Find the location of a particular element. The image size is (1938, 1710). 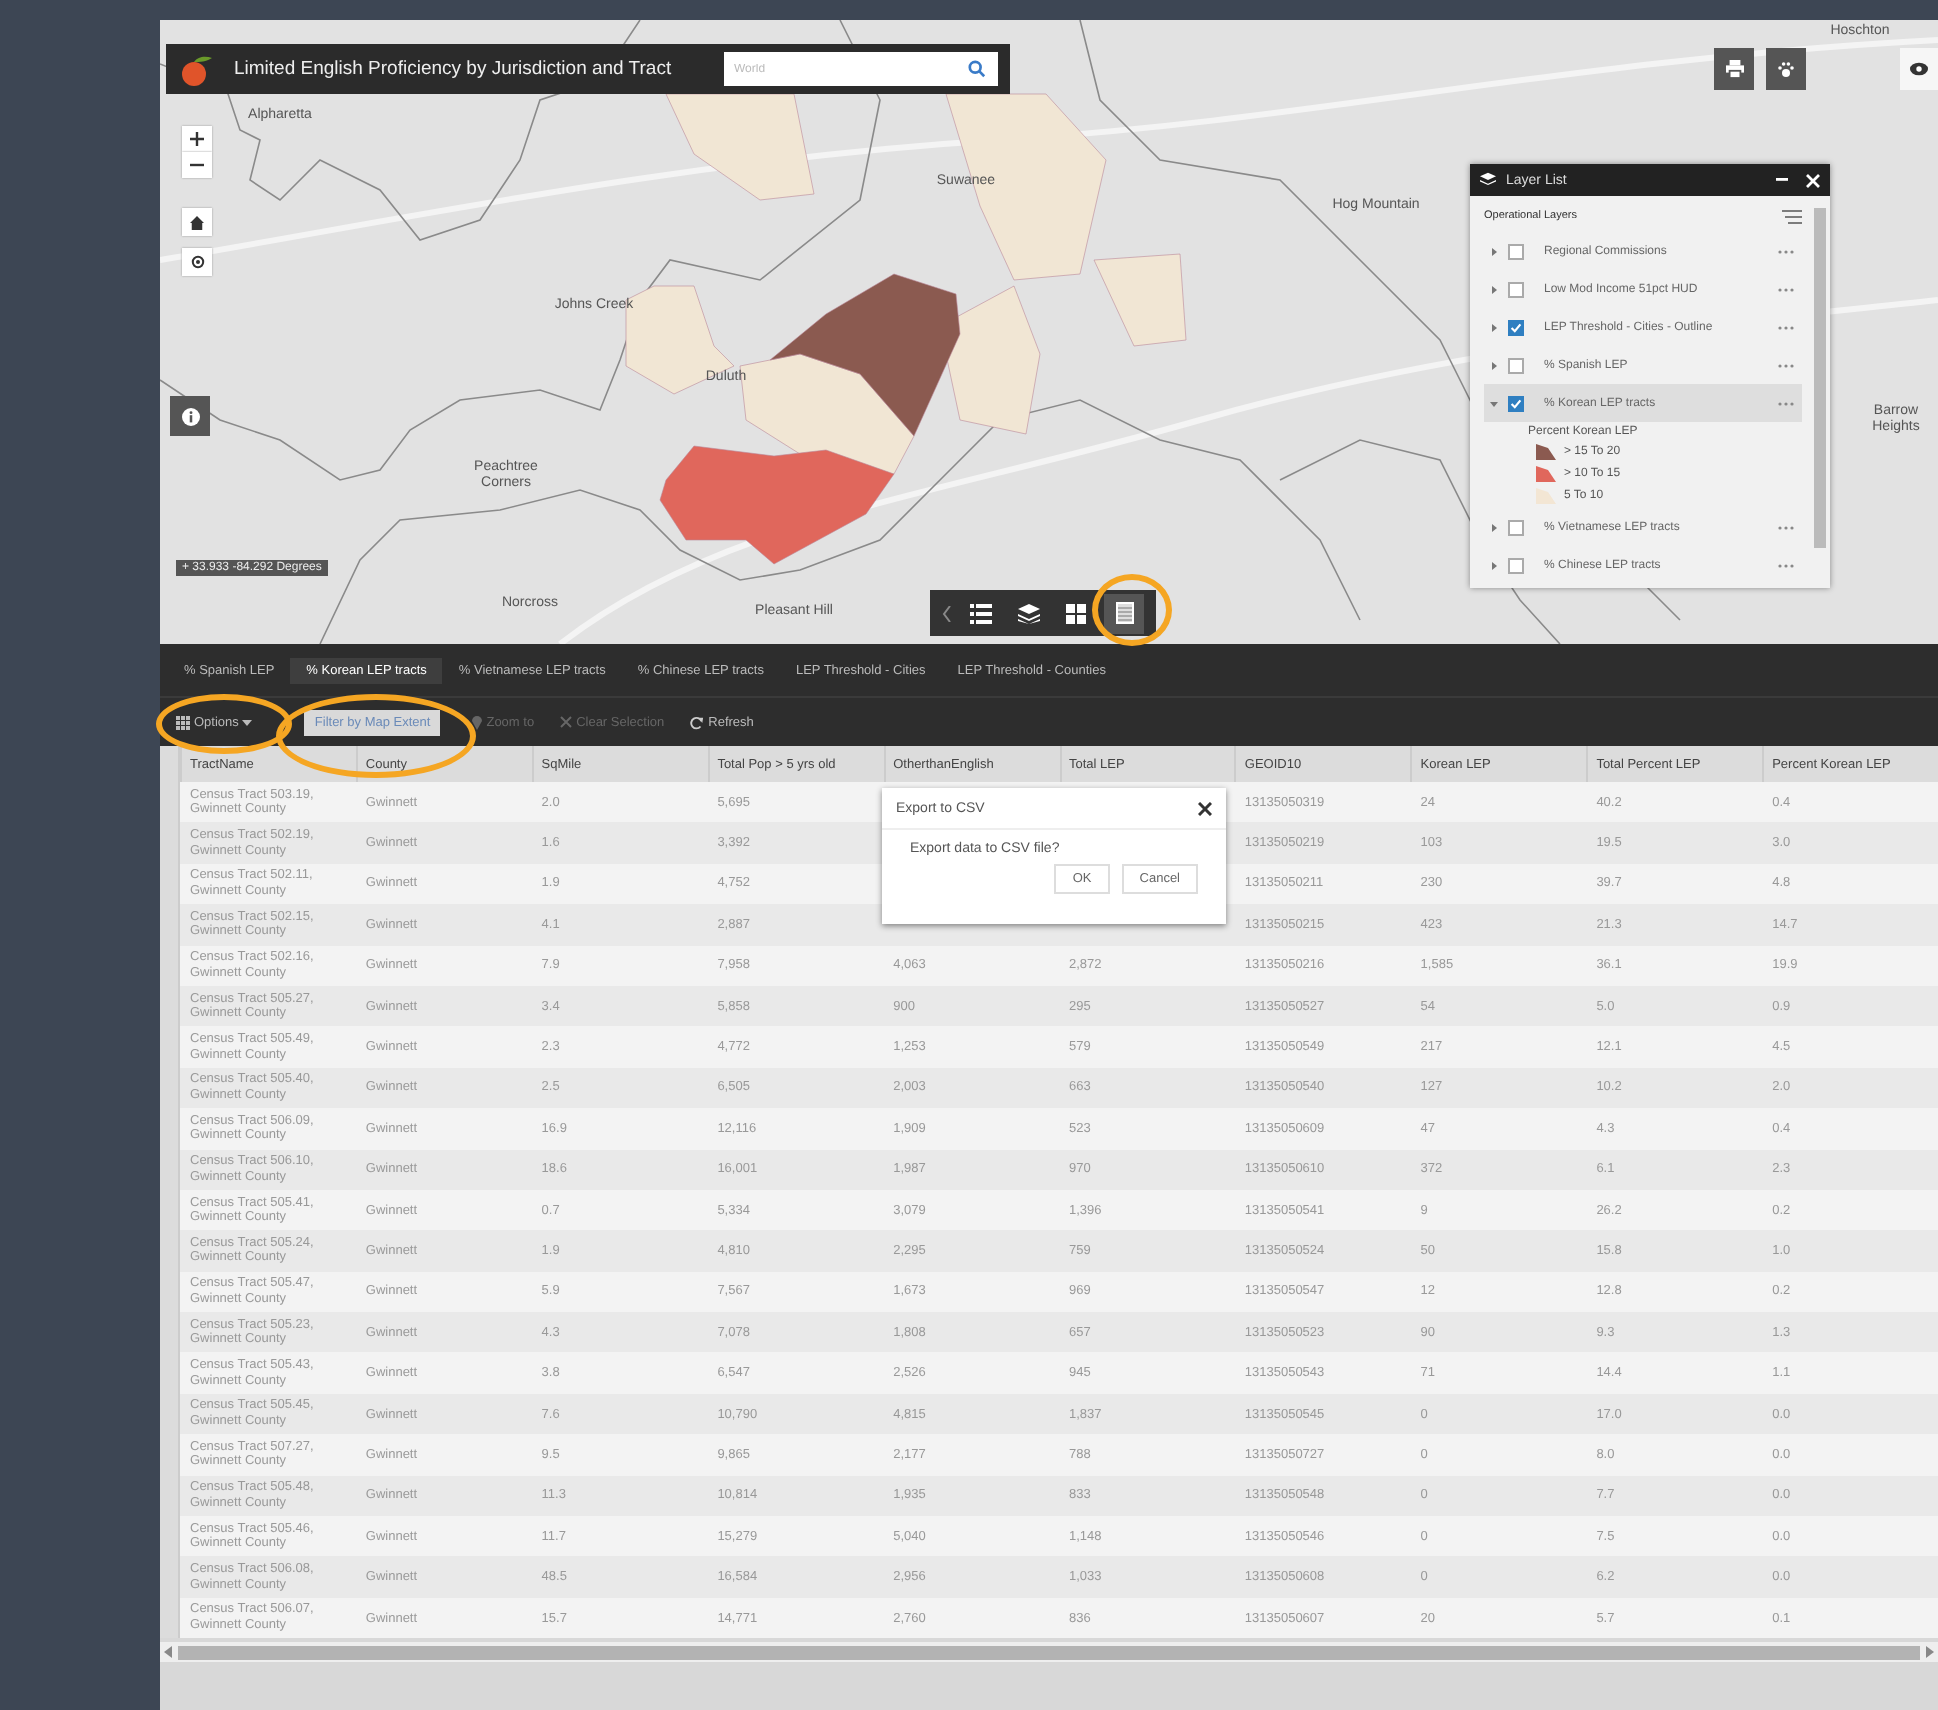

minimize-icon is located at coordinates (1782, 180).